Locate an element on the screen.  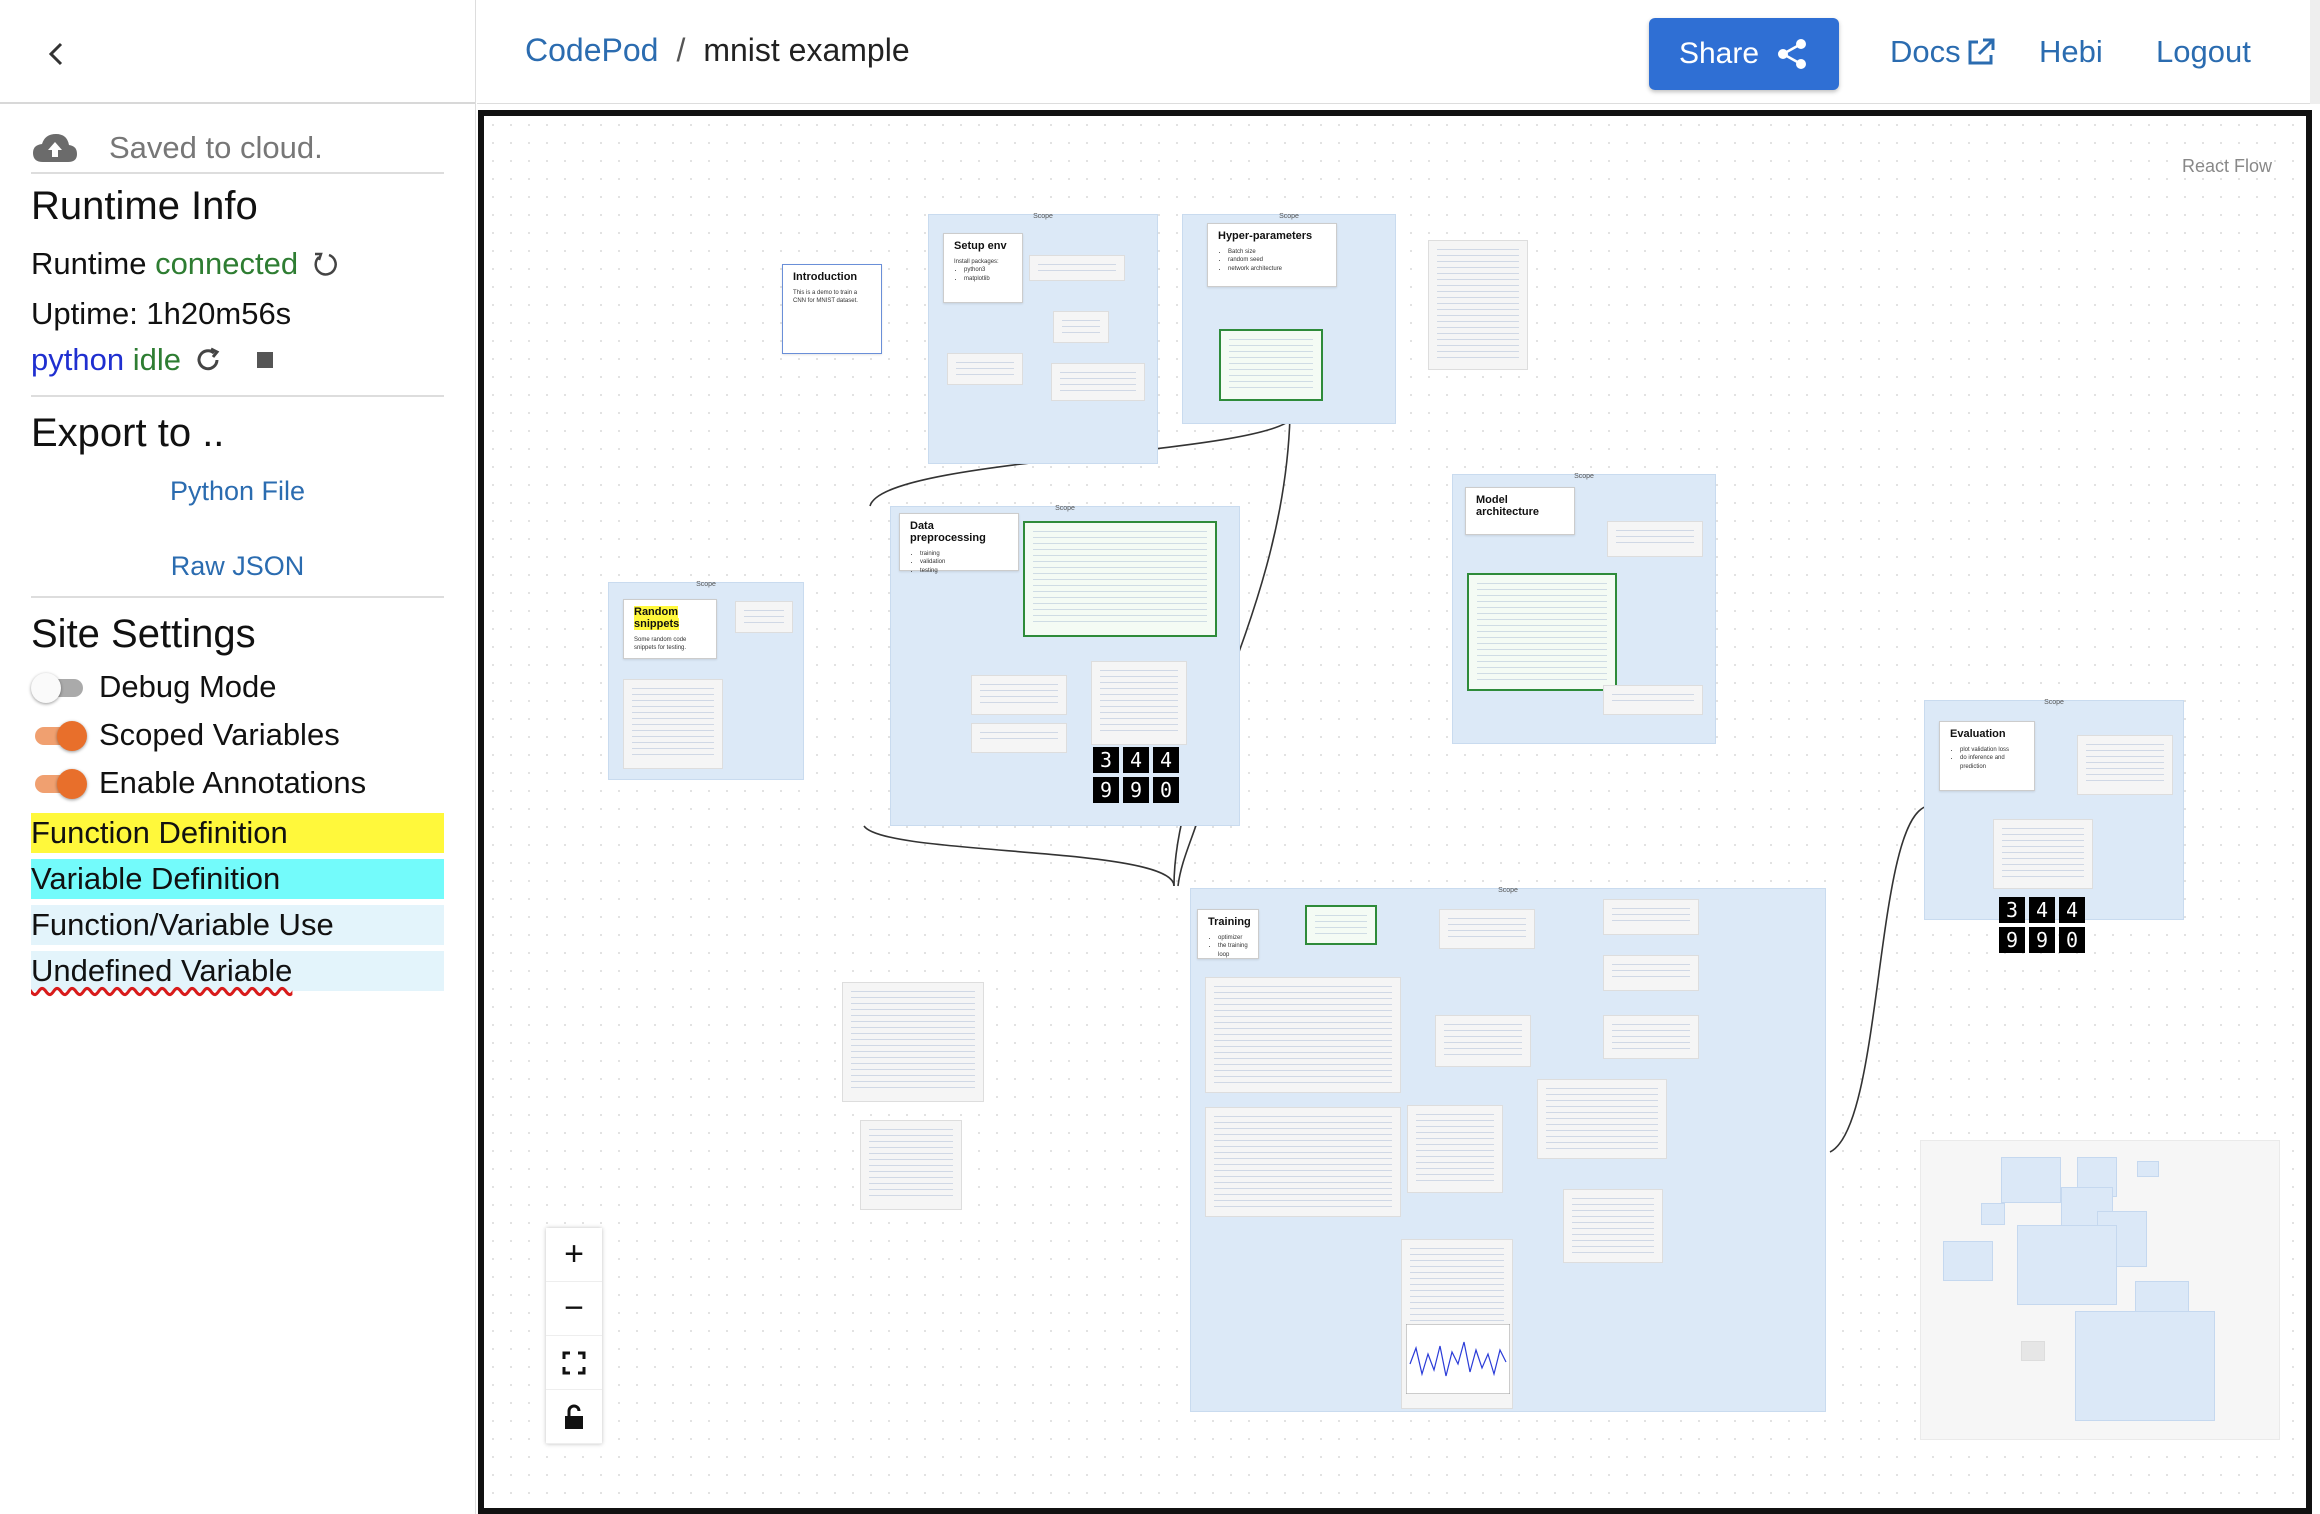
note-item: optimizer is located at coordinates (1233, 938).